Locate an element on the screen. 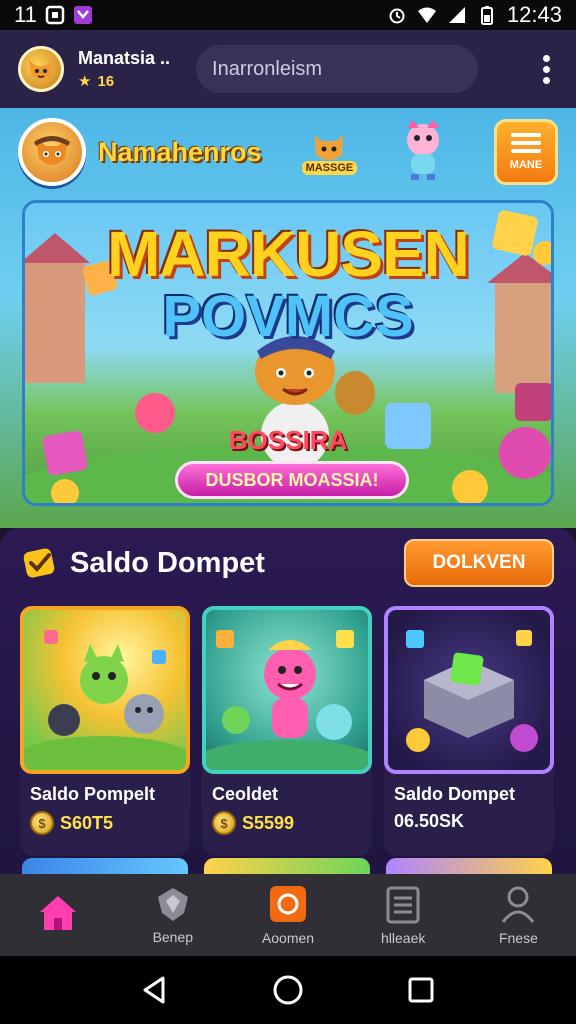 The image size is (576, 1024). mascot-logo-icon is located at coordinates (52, 150).